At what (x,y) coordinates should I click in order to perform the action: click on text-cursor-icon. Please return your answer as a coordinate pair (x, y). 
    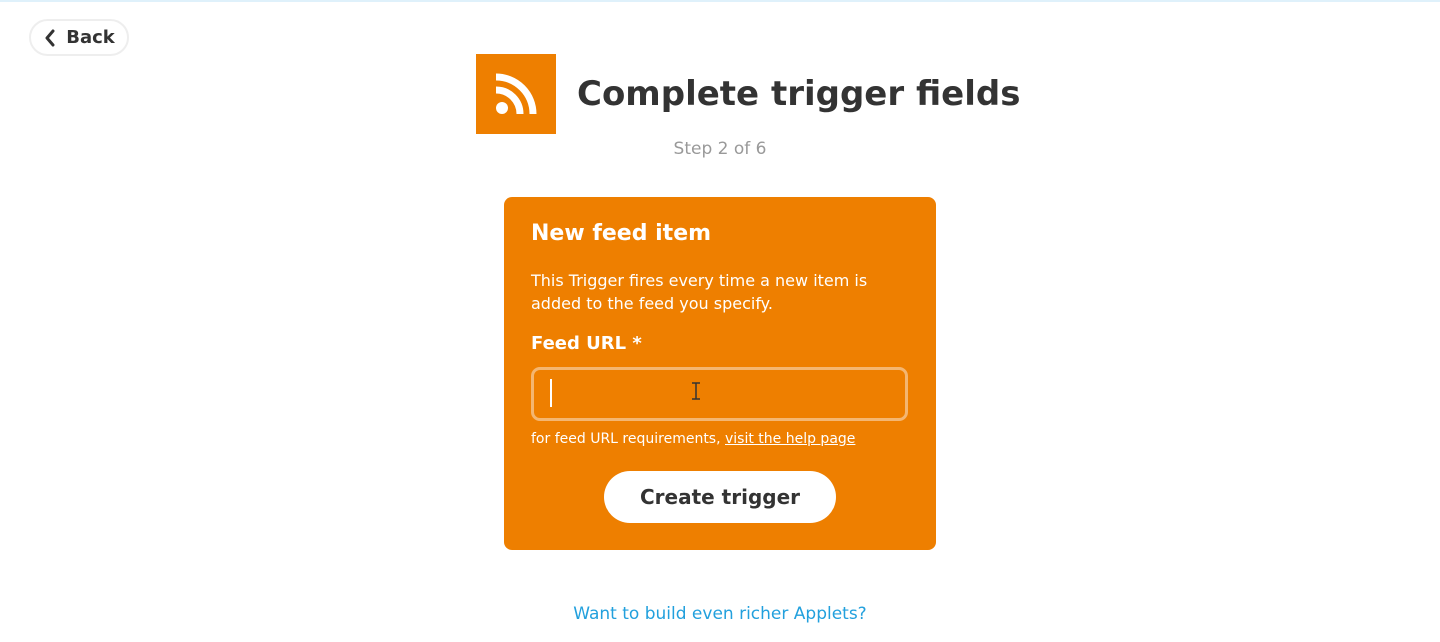
    Looking at the image, I should click on (696, 391).